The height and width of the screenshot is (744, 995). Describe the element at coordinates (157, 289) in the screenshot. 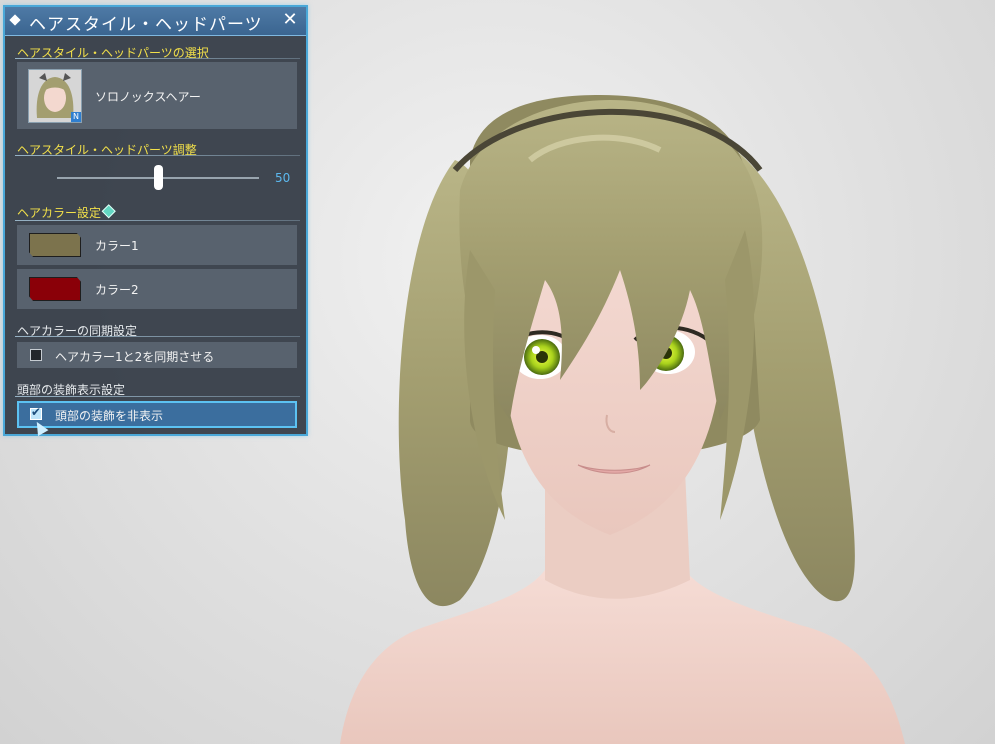

I see `color-2-row: カラー2` at that location.